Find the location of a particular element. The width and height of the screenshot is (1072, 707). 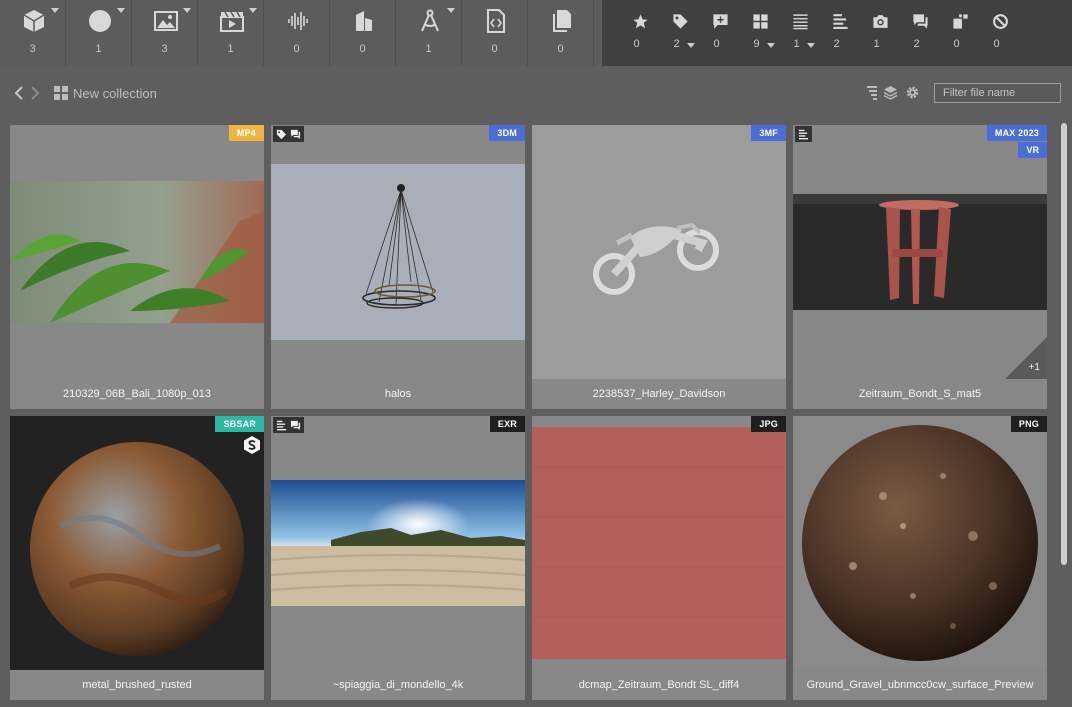

filter-annotations-button: 0 is located at coordinates (720, 33).